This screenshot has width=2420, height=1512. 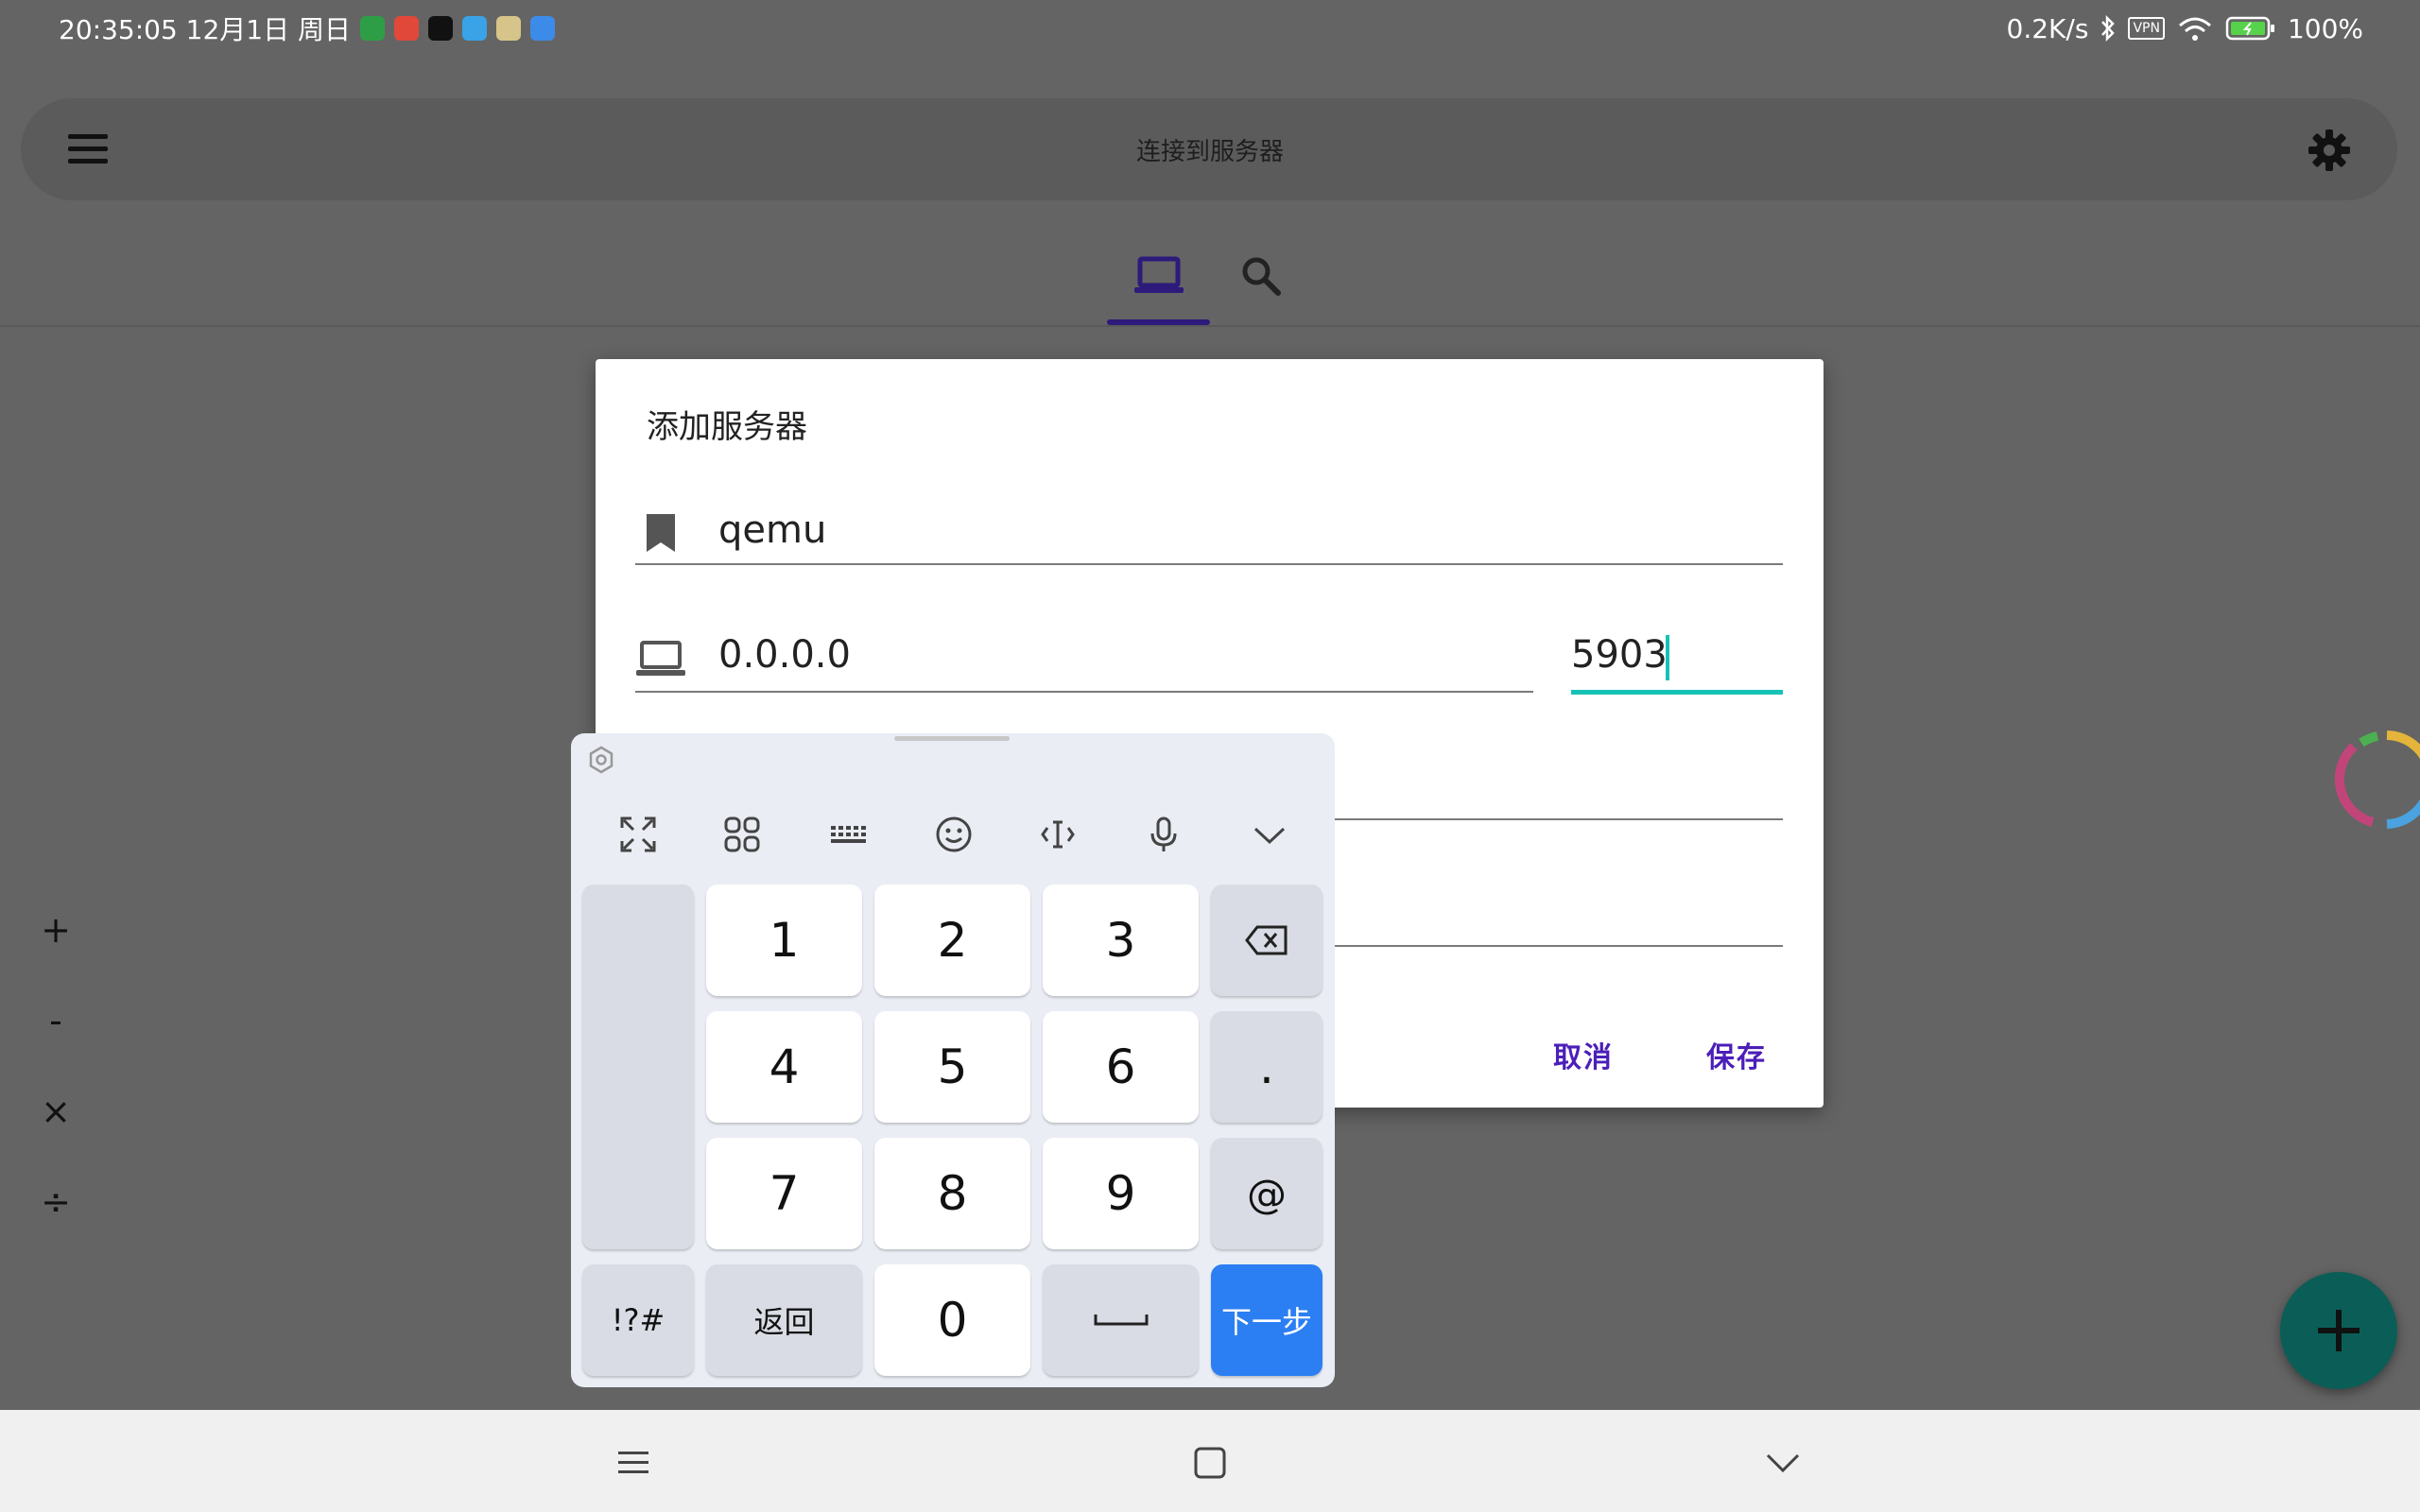 I want to click on key-9: 9, so click(x=1121, y=1193).